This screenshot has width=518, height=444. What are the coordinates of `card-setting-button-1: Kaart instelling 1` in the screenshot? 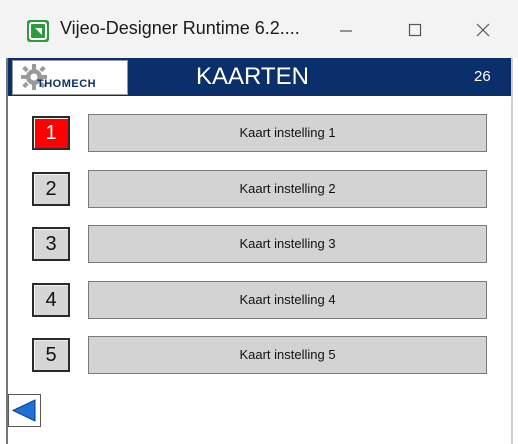 It's located at (287, 133).